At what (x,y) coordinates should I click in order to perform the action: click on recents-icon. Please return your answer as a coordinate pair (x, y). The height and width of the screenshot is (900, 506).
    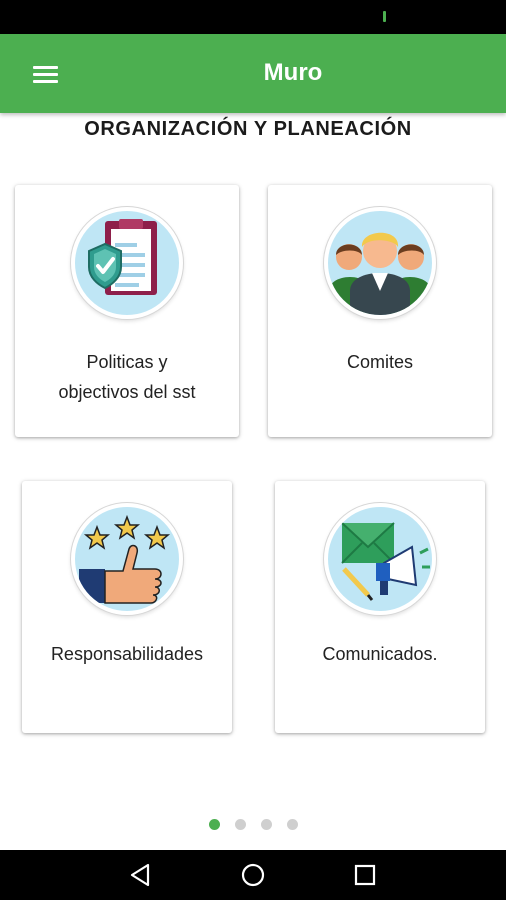
    Looking at the image, I should click on (365, 875).